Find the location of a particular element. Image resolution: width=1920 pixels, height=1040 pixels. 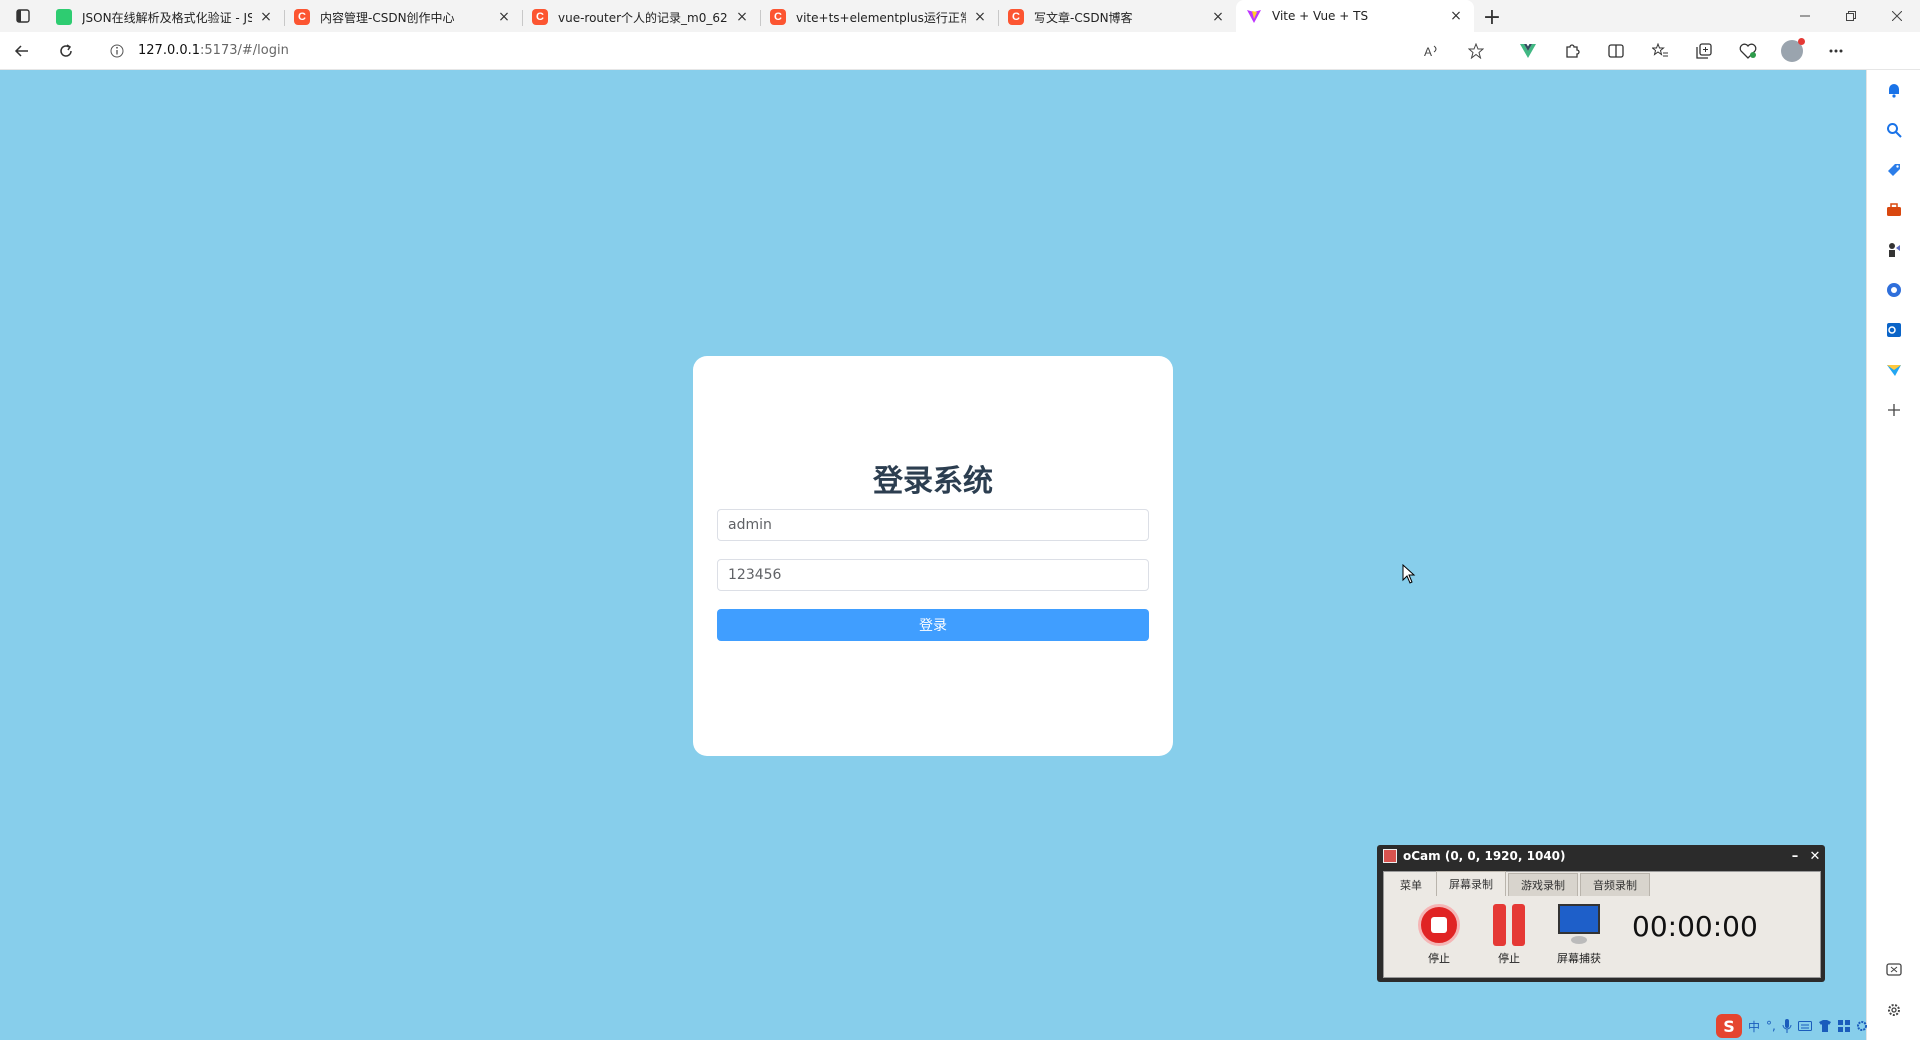

back-button is located at coordinates (22, 51).